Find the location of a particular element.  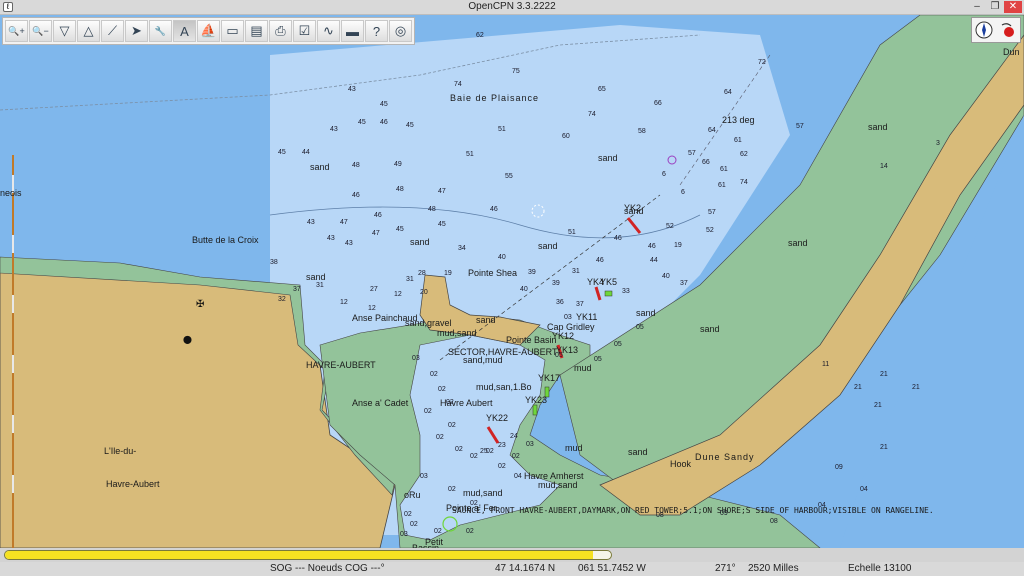

depth-sounding: 09 is located at coordinates (839, 467).